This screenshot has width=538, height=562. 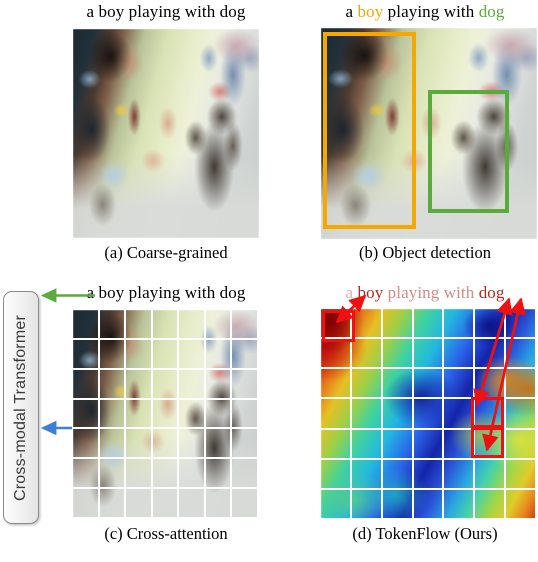 I want to click on panel-a-title: a boy playing with dog, so click(x=166, y=12).